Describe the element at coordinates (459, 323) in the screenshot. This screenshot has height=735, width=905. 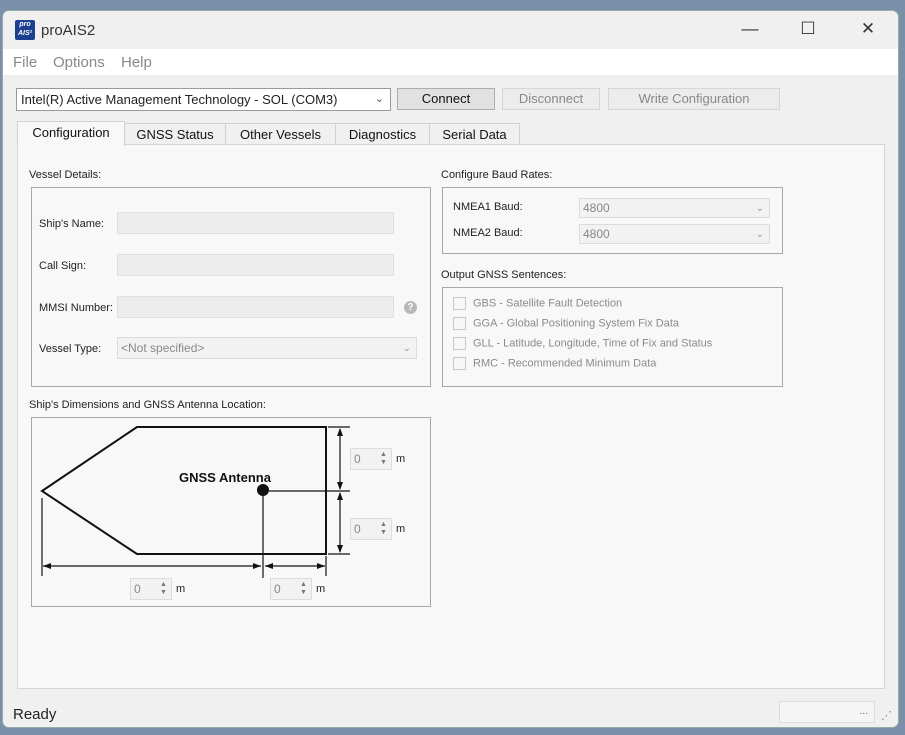
I see `gga-checkbox` at that location.